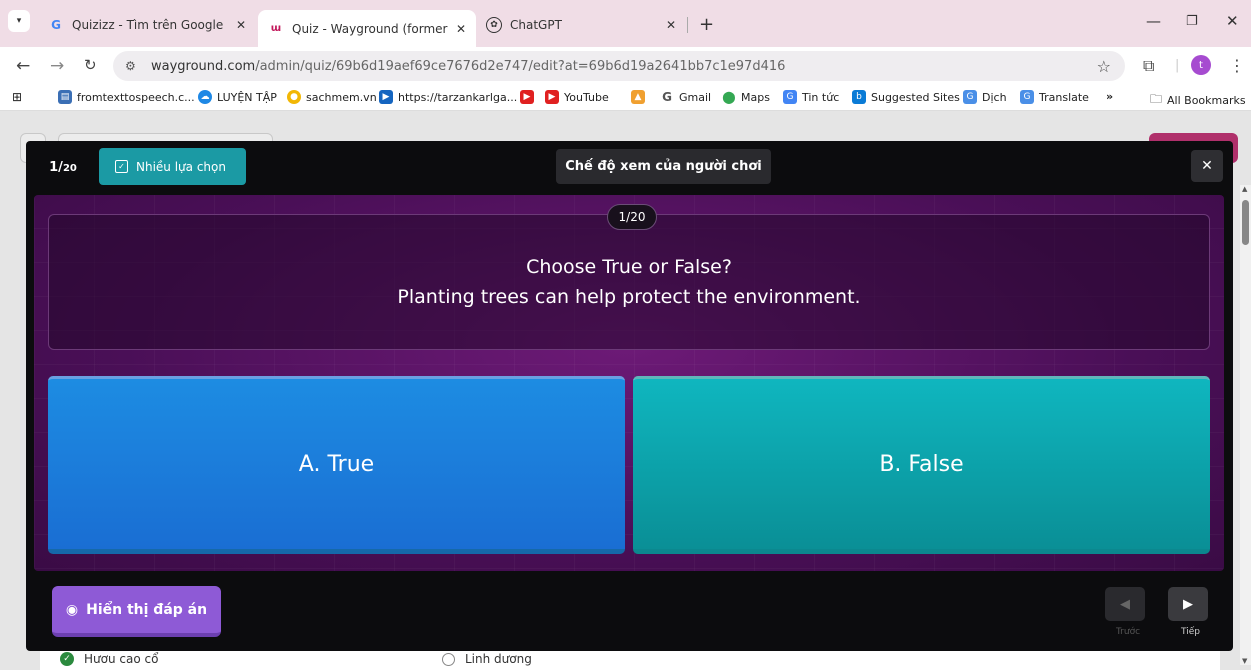 This screenshot has height=670, width=1251. Describe the element at coordinates (1244, 189) in the screenshot. I see `scroll-up-icon: ▲` at that location.